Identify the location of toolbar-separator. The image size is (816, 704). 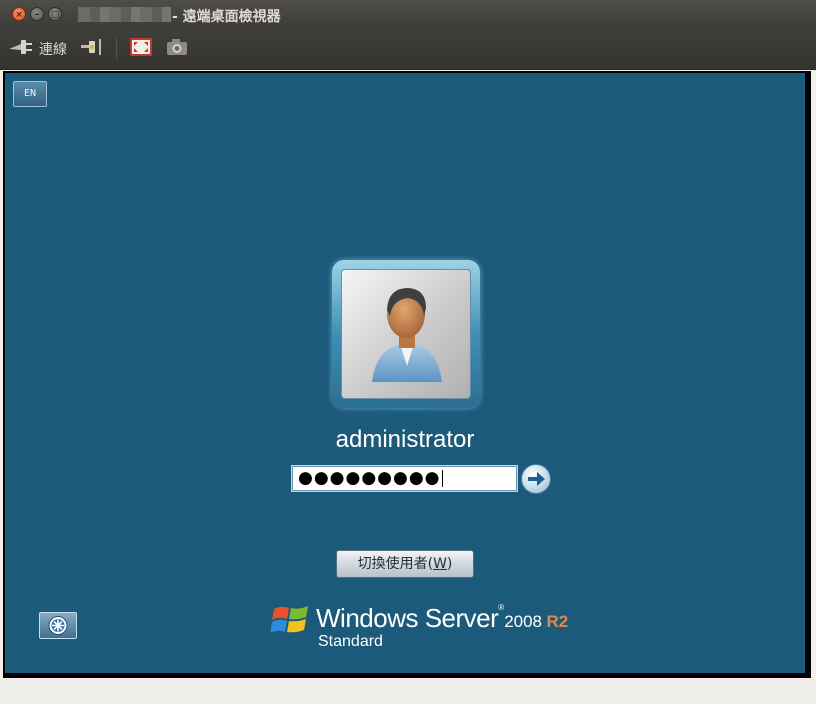
(116, 49).